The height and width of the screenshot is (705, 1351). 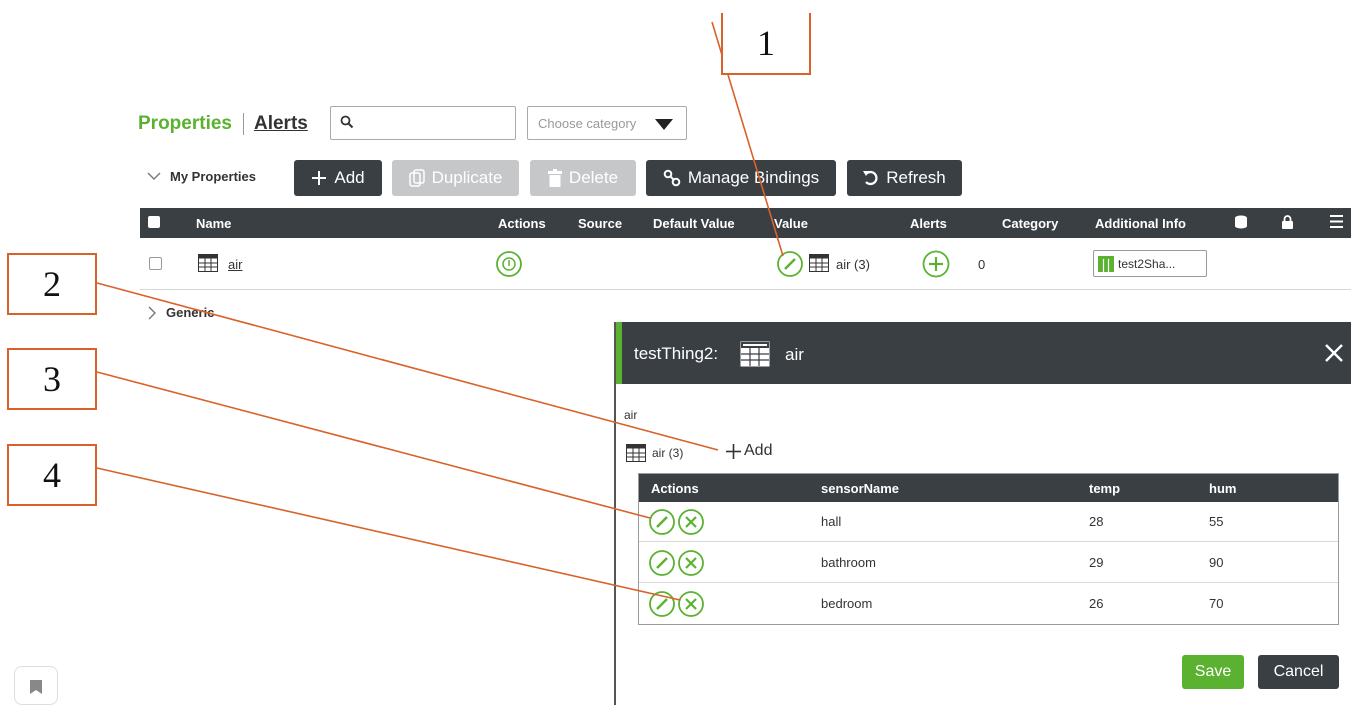 What do you see at coordinates (213, 176) in the screenshot?
I see `group-label: My Properties` at bounding box center [213, 176].